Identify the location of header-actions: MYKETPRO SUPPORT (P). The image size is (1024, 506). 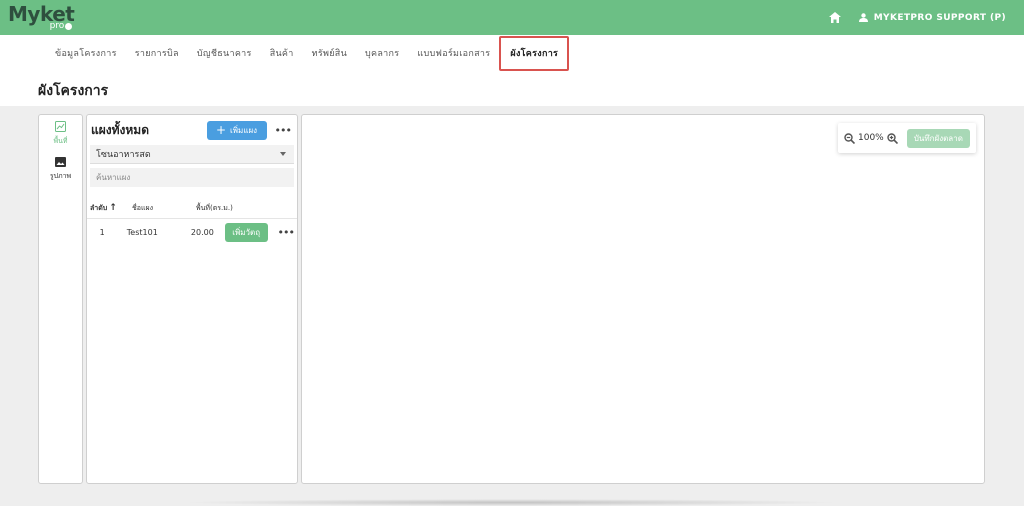
(917, 17).